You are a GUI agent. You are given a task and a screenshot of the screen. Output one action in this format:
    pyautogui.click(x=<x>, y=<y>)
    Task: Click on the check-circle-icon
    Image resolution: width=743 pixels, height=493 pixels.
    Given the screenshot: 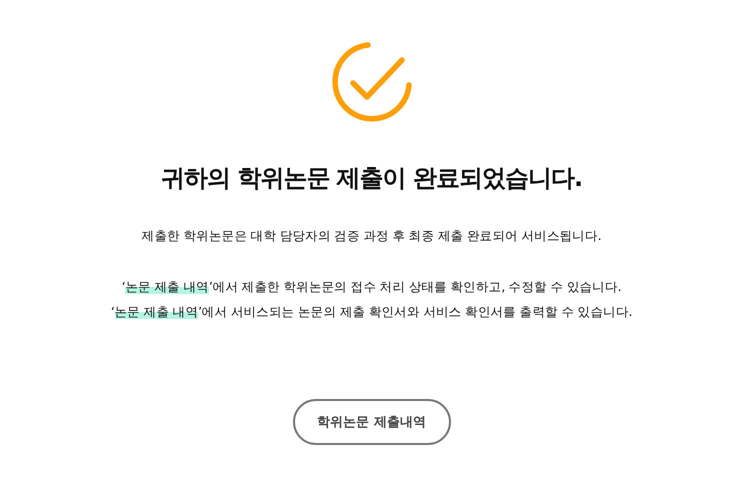 What is the action you would take?
    pyautogui.click(x=372, y=82)
    